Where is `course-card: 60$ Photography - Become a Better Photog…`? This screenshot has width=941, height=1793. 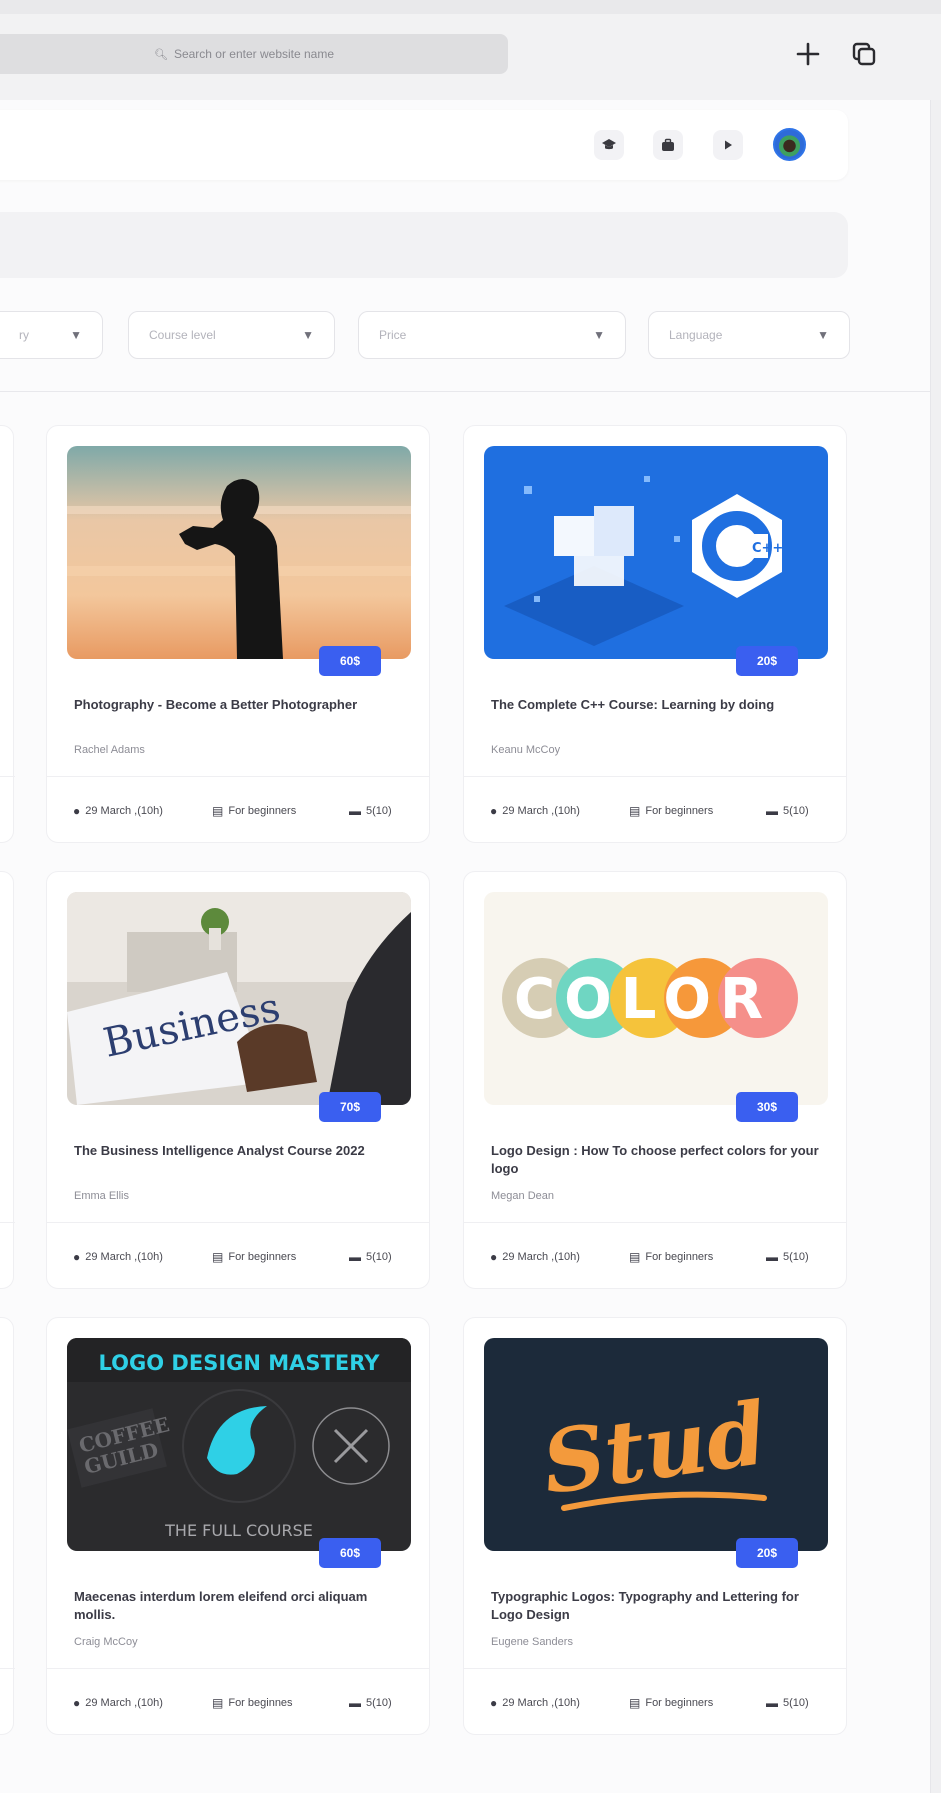
course-card: 60$ Photography - Become a Better Photog… is located at coordinates (238, 634).